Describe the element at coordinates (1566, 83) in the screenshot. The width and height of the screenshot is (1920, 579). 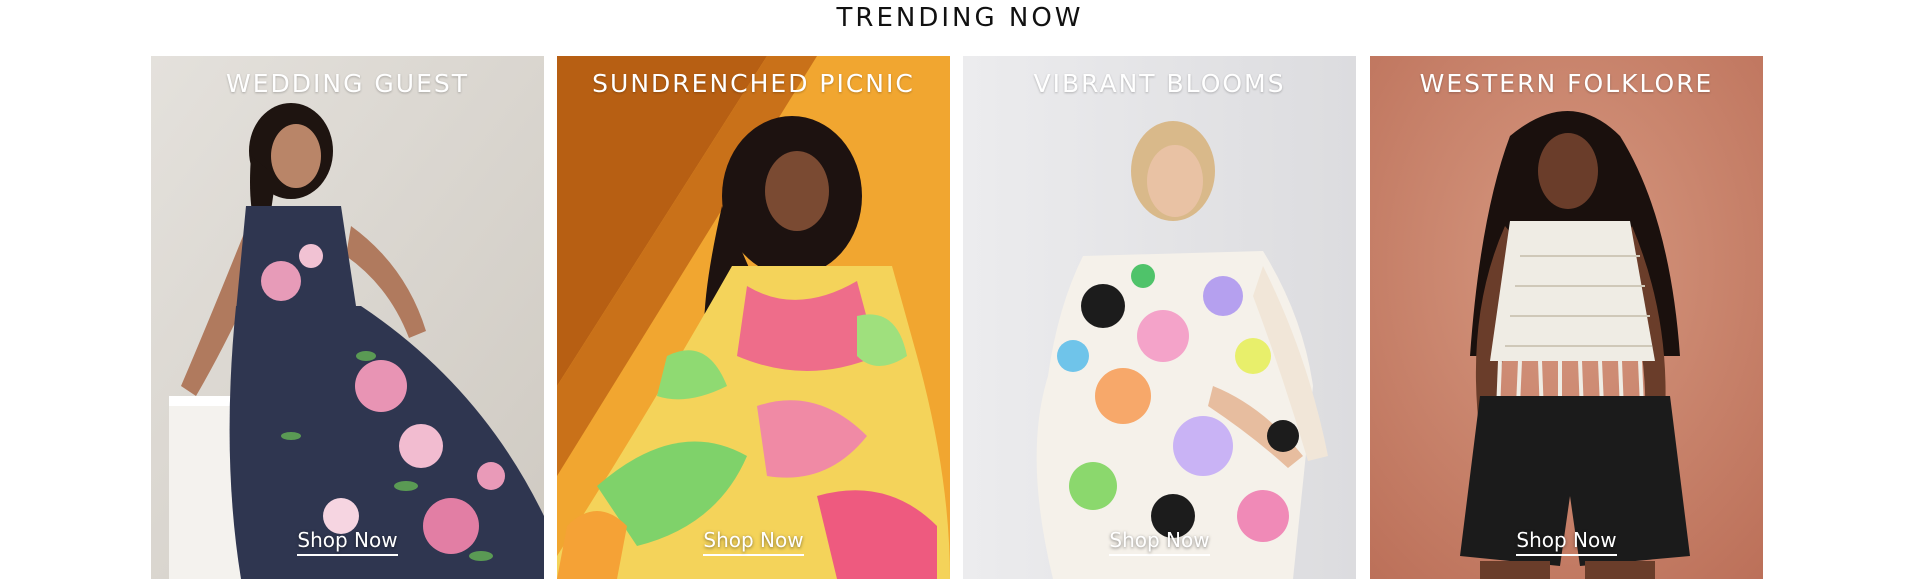
I see `tile-heading-western-folklore: WESTERN FOLKLORE` at that location.